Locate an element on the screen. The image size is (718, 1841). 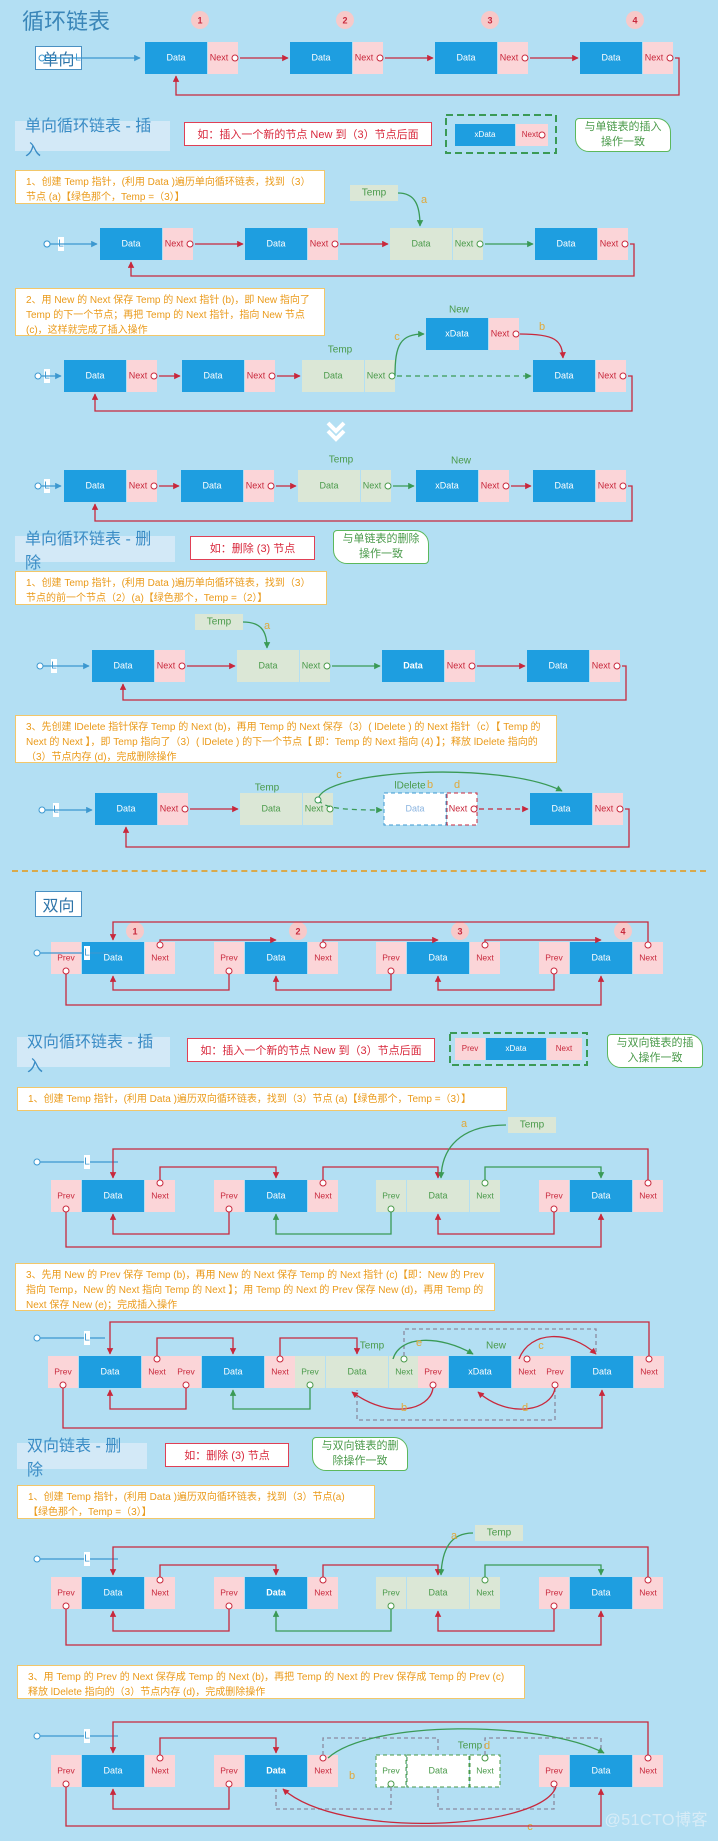
new-node-data-label: xData is located at coordinates (516, 1048).